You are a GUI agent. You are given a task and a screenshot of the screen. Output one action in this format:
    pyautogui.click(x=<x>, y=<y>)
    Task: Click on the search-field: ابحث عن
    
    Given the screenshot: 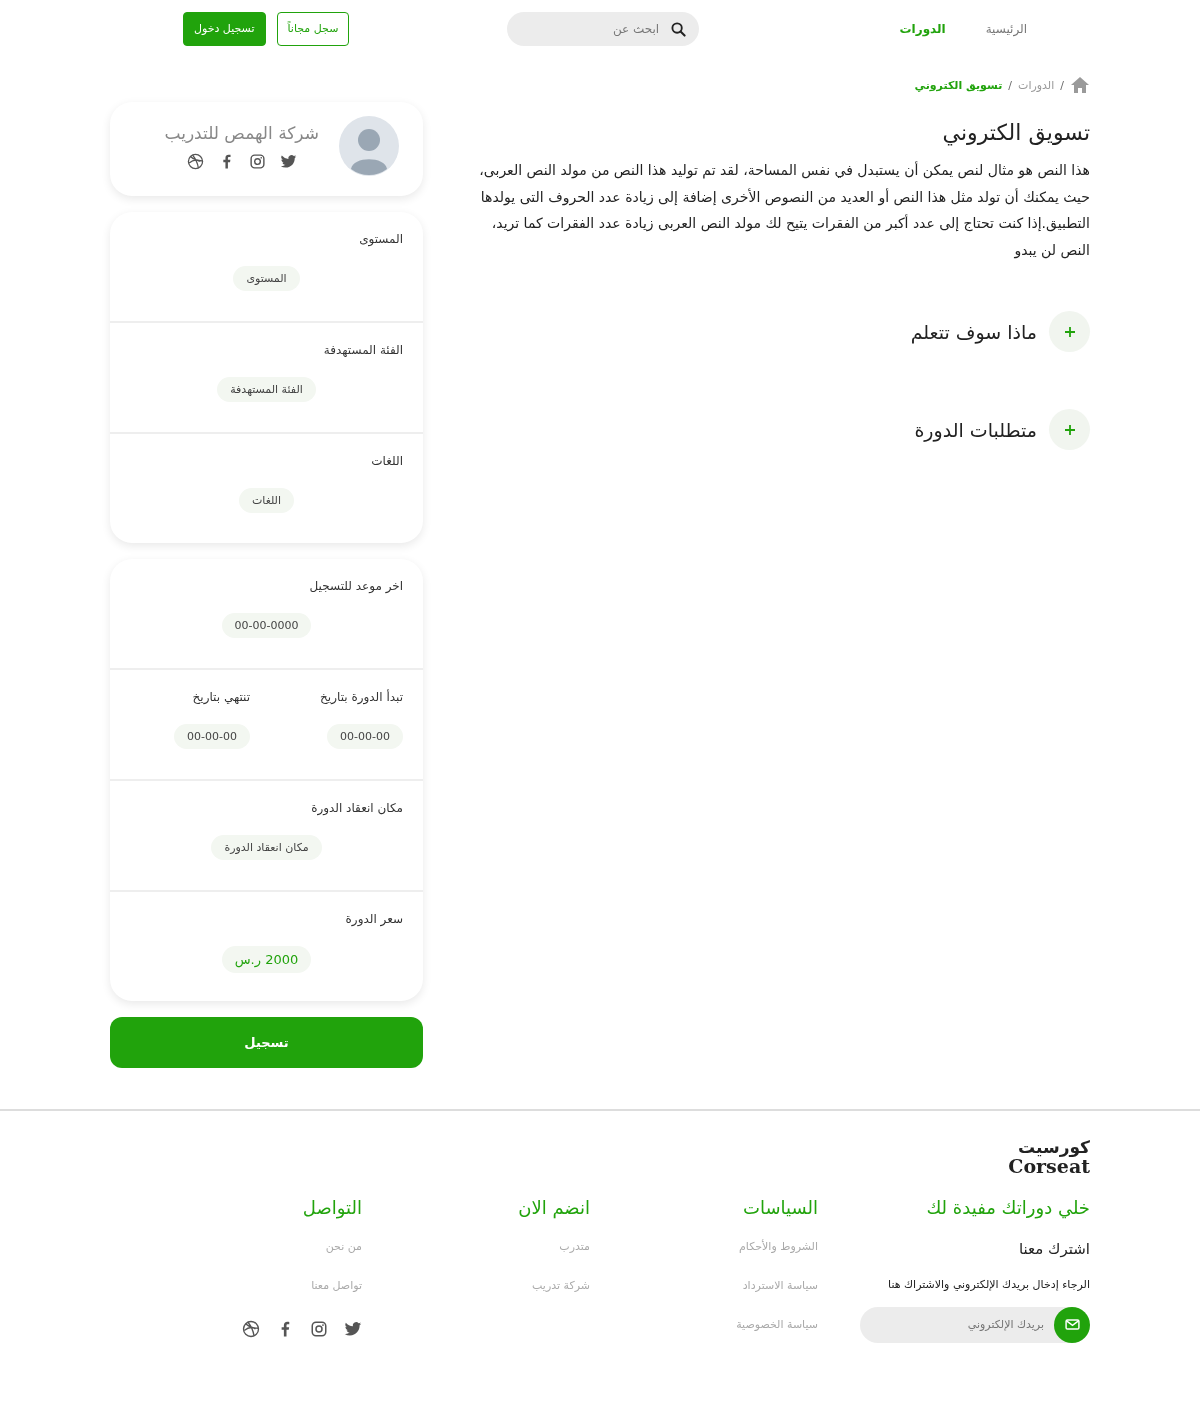 What is the action you would take?
    pyautogui.click(x=603, y=28)
    